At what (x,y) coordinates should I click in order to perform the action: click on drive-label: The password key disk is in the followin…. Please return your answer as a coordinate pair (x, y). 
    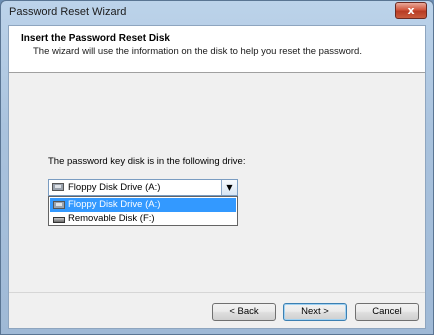
    Looking at the image, I should click on (147, 161).